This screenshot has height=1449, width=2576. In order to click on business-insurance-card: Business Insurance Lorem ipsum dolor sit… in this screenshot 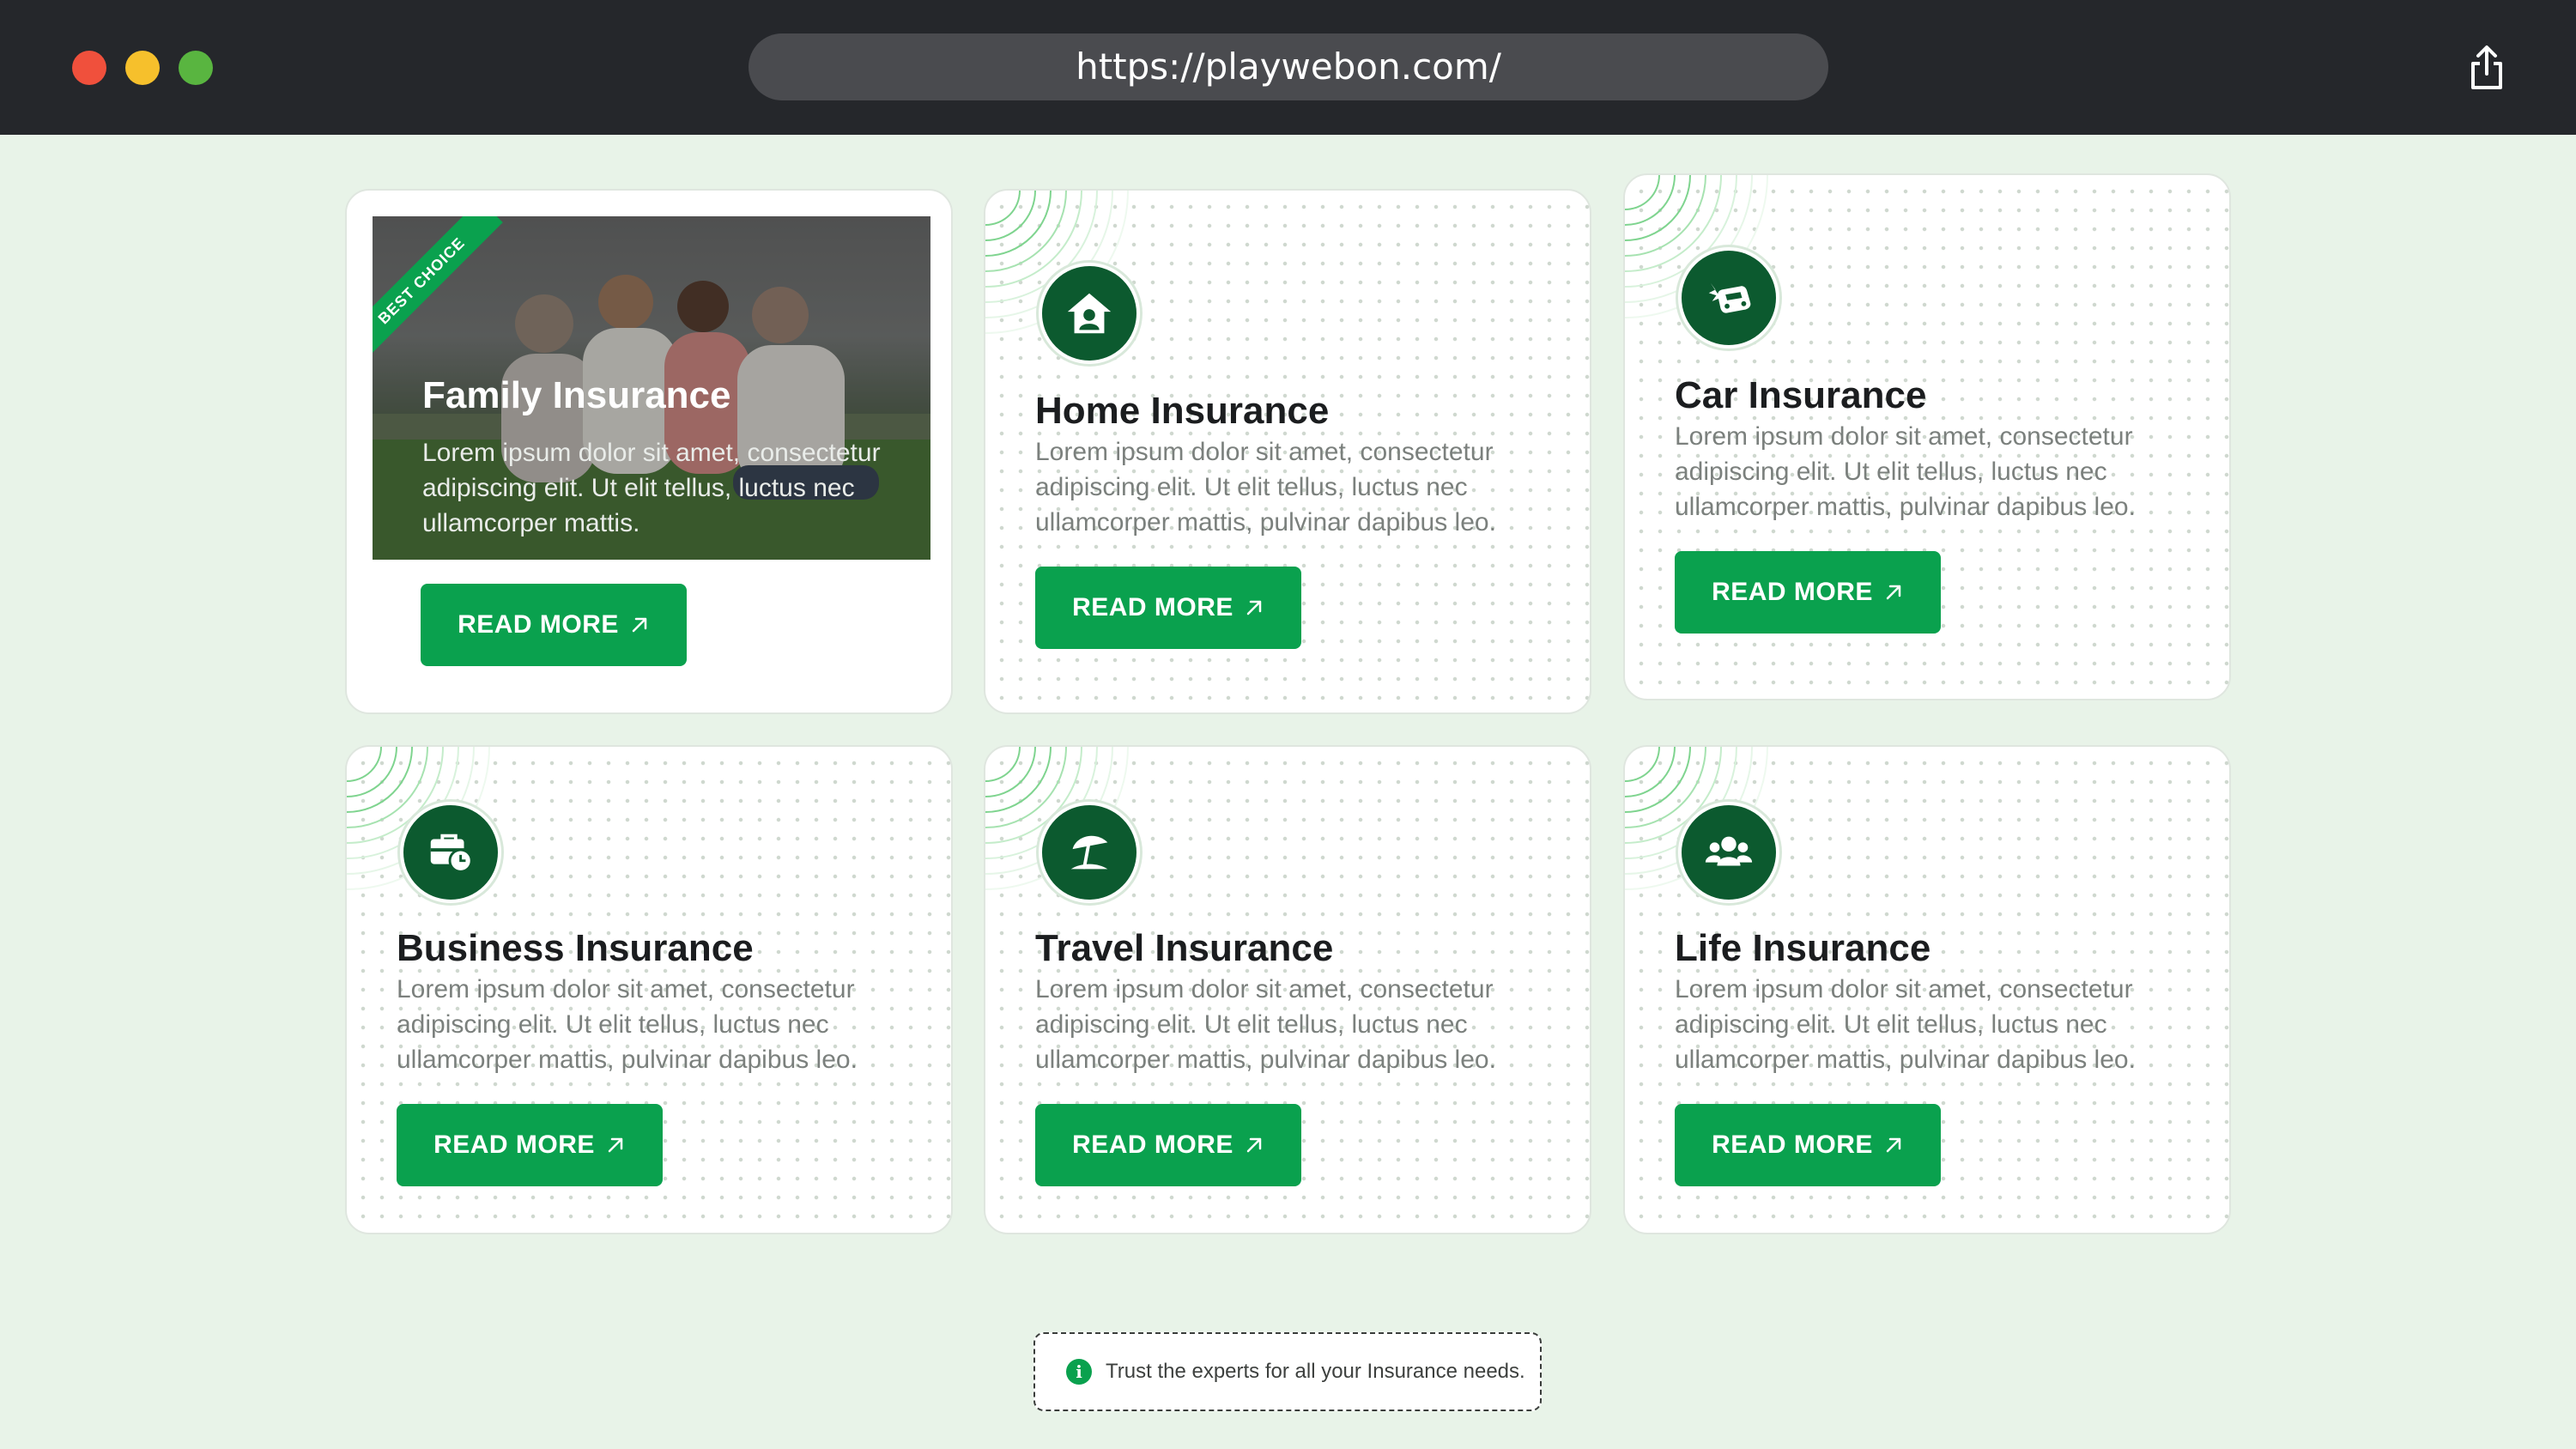, I will do `click(649, 989)`.